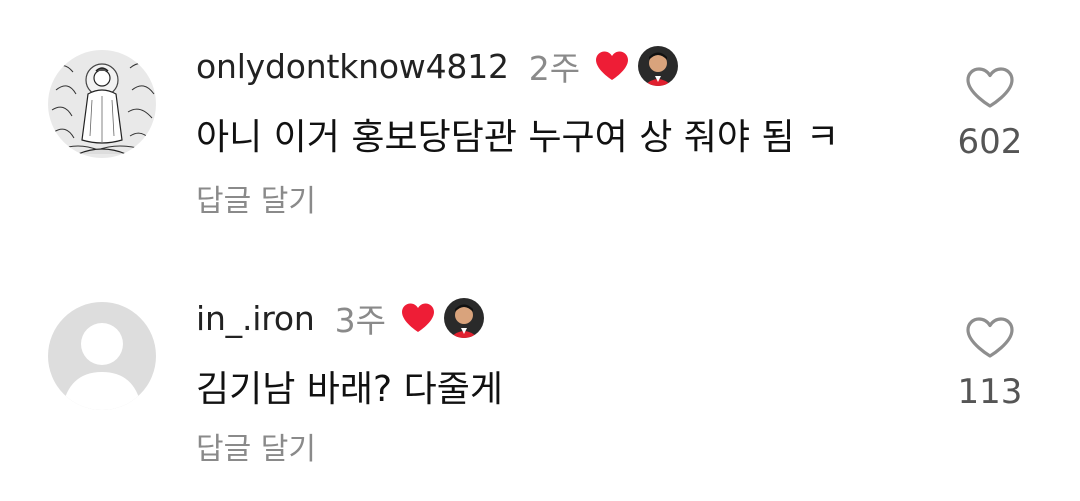 This screenshot has height=501, width=1080. I want to click on buddha-illustration-avatar-icon, so click(102, 104).